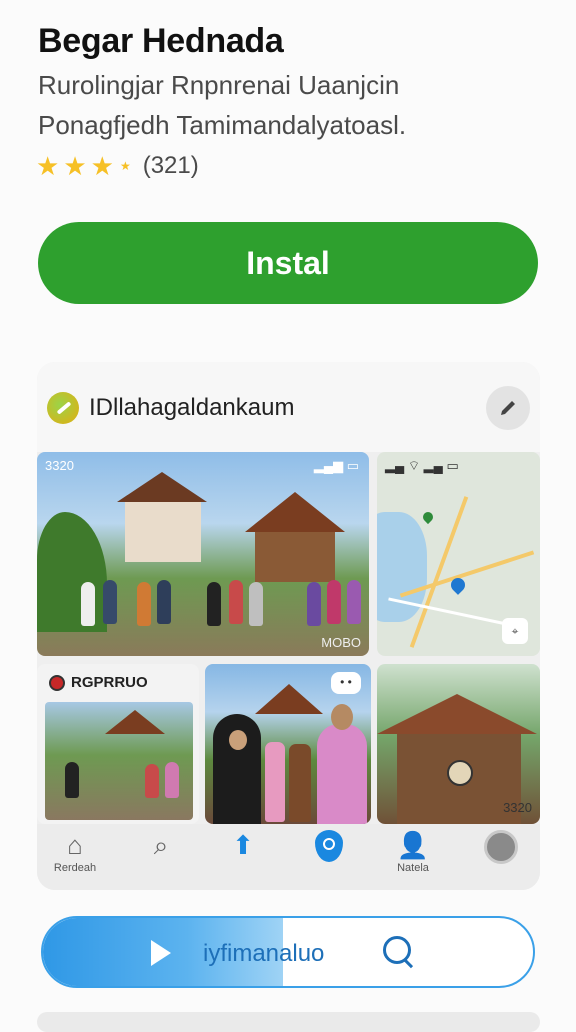  I want to click on palm-tree, so click(72, 572).